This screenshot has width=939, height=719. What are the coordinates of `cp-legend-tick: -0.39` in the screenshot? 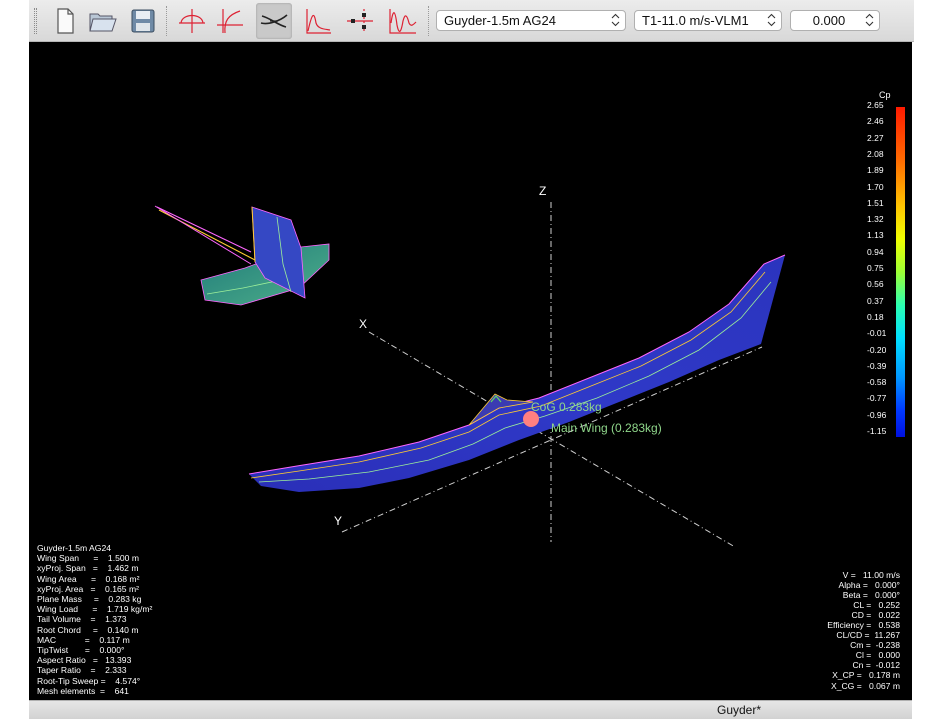 It's located at (877, 365).